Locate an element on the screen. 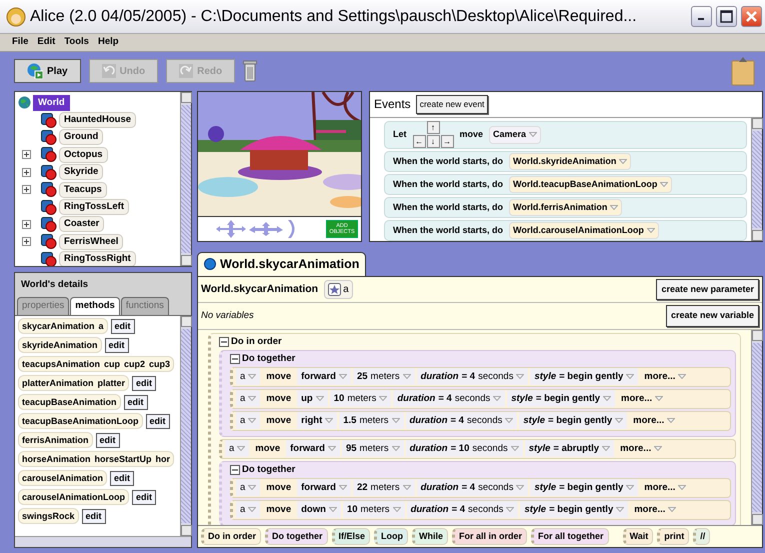 This screenshot has height=553, width=765. method-dropdown: World.carouselAnimationLoop is located at coordinates (584, 231).